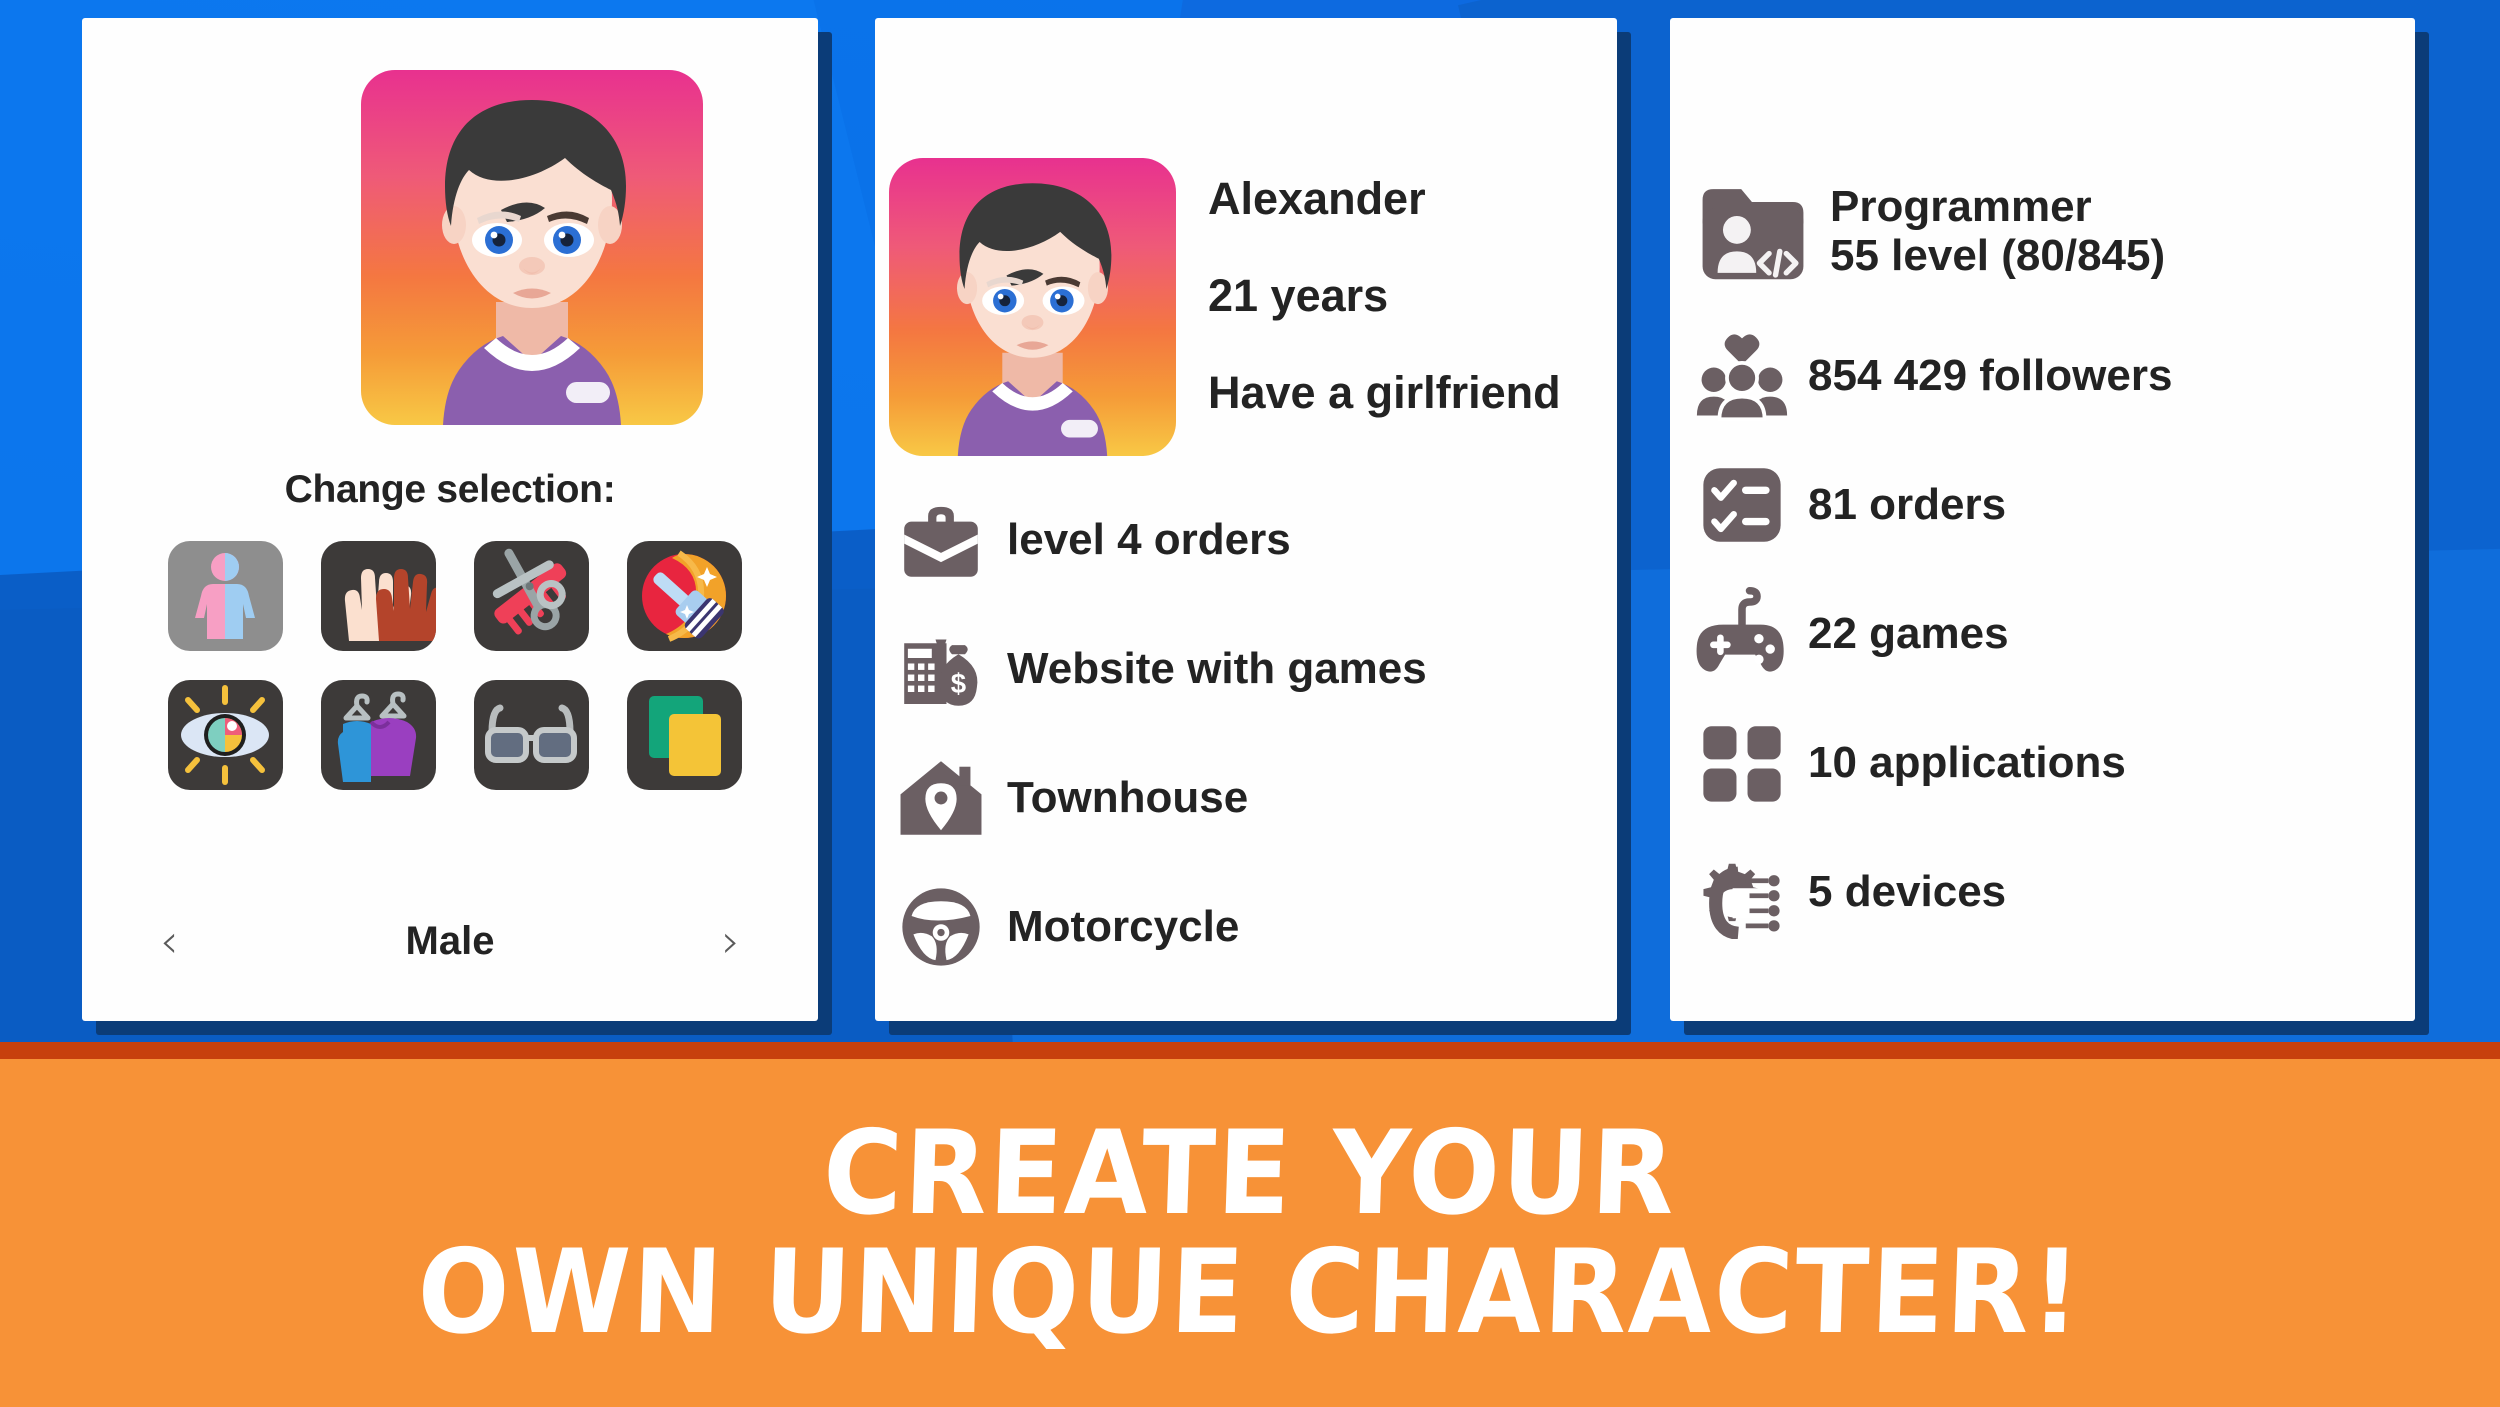  Describe the element at coordinates (1742, 634) in the screenshot. I see `gamepad-icon` at that location.